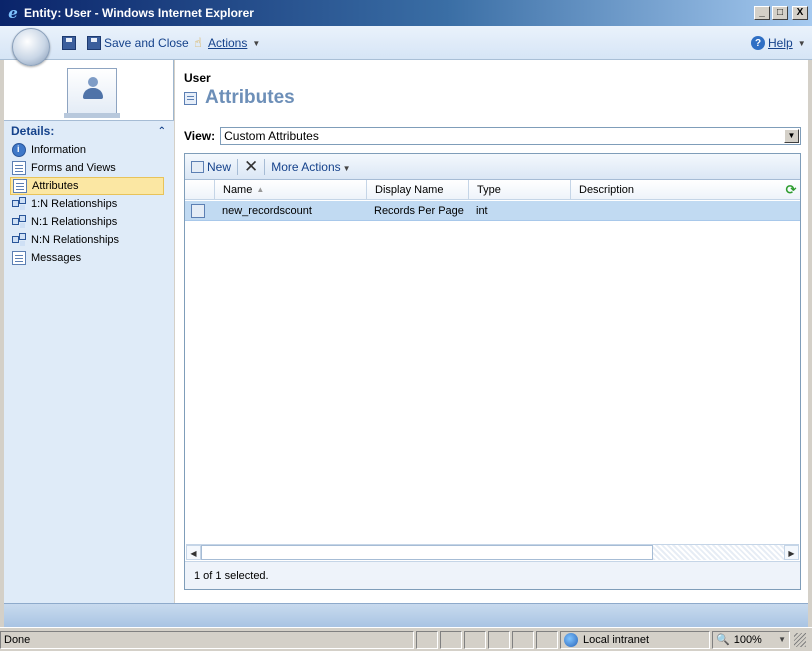 This screenshot has height=651, width=812. Describe the element at coordinates (492, 167) in the screenshot. I see `grid-toolbar: New ✕ More Actions ▼` at that location.